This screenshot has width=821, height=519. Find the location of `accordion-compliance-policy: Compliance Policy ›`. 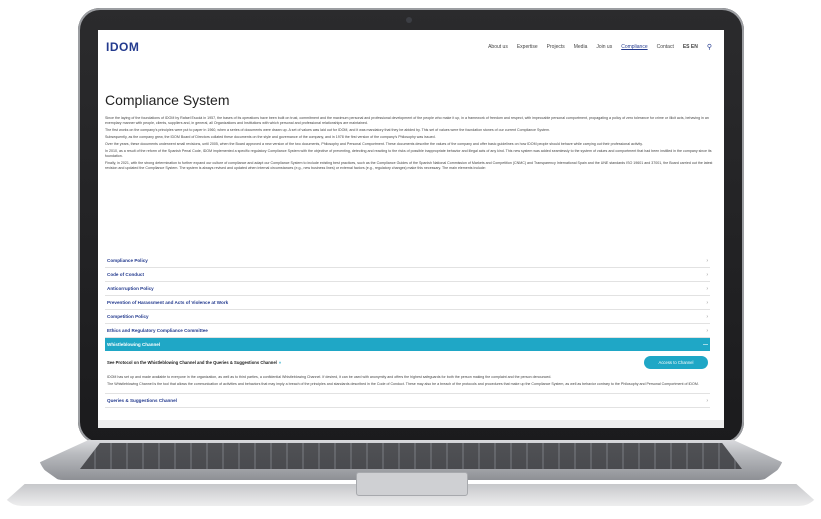

accordion-compliance-policy: Compliance Policy › is located at coordinates (407, 261).